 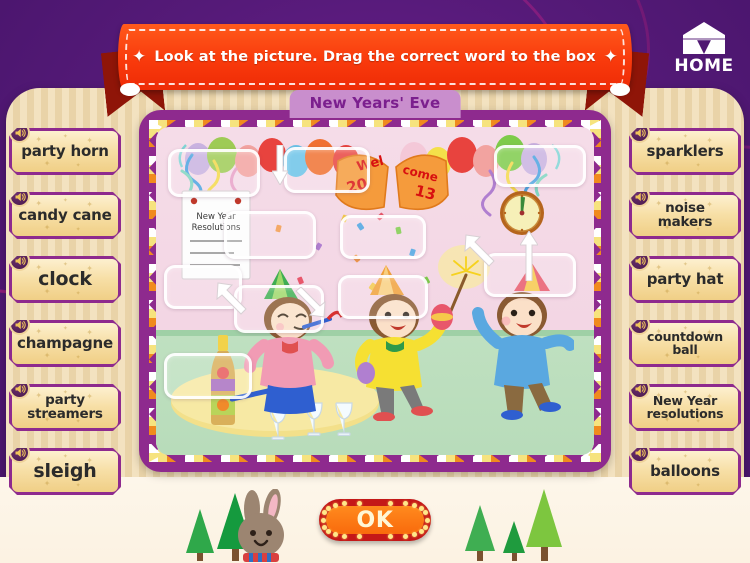 What do you see at coordinates (270, 235) in the screenshot?
I see `drop-box-streamers` at bounding box center [270, 235].